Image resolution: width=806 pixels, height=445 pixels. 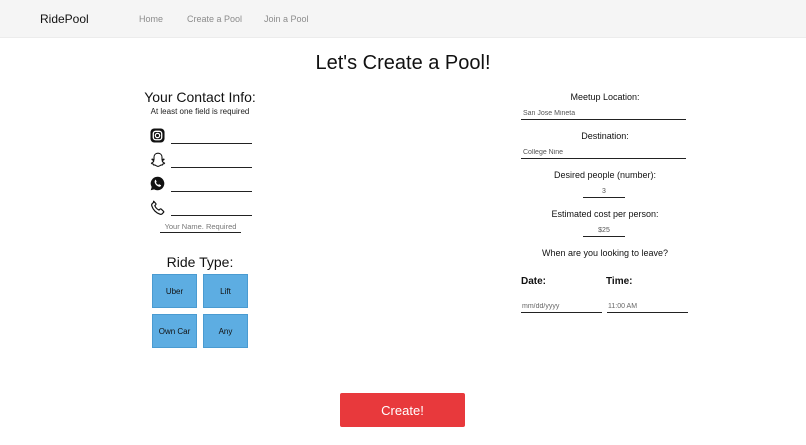 I want to click on nav-link-home: Home, so click(x=151, y=19).